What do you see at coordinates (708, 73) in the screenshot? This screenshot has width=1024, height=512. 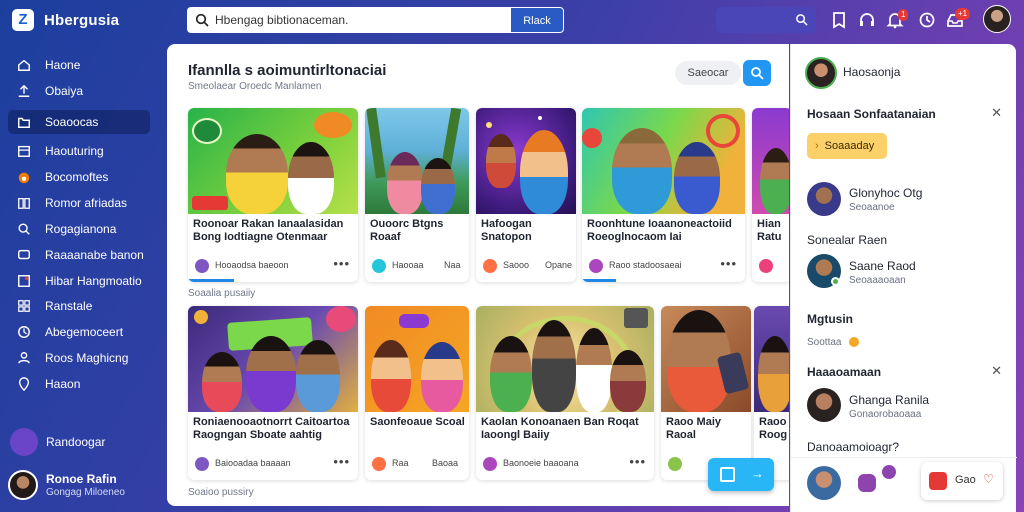 I see `filter-input: Saeocar` at bounding box center [708, 73].